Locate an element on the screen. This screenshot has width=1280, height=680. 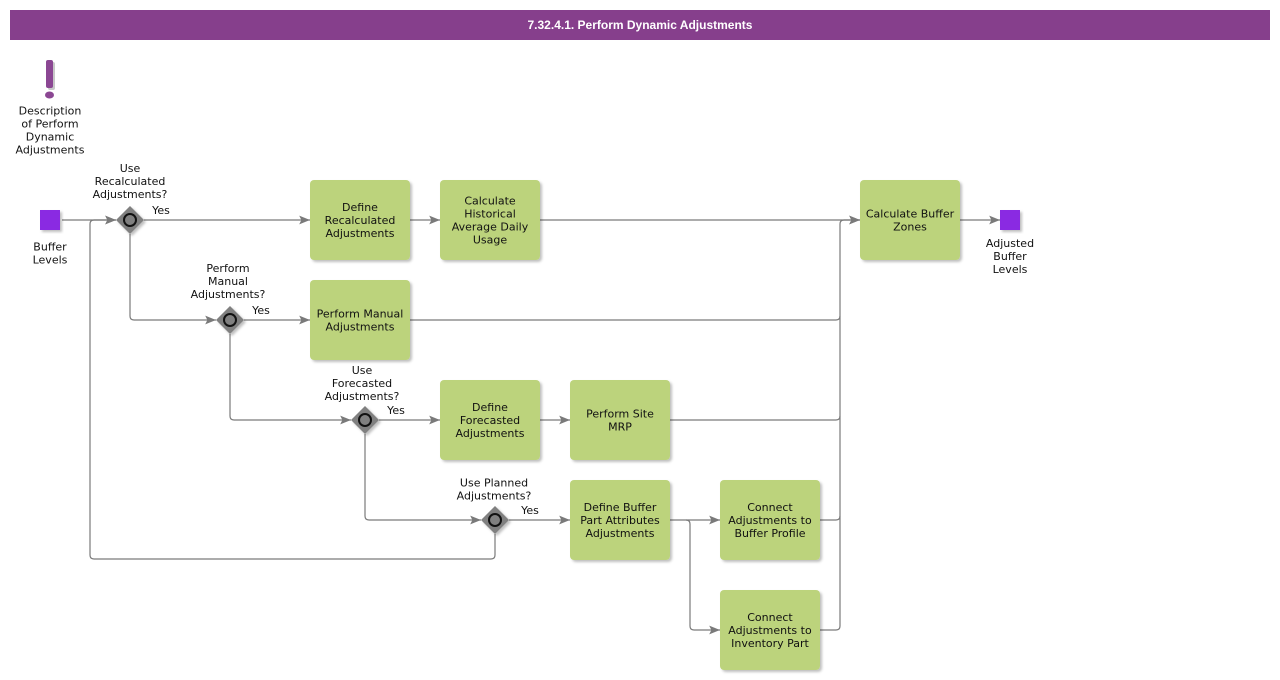
gateway-label: Use Planned Adjustments? is located at coordinates (494, 490).